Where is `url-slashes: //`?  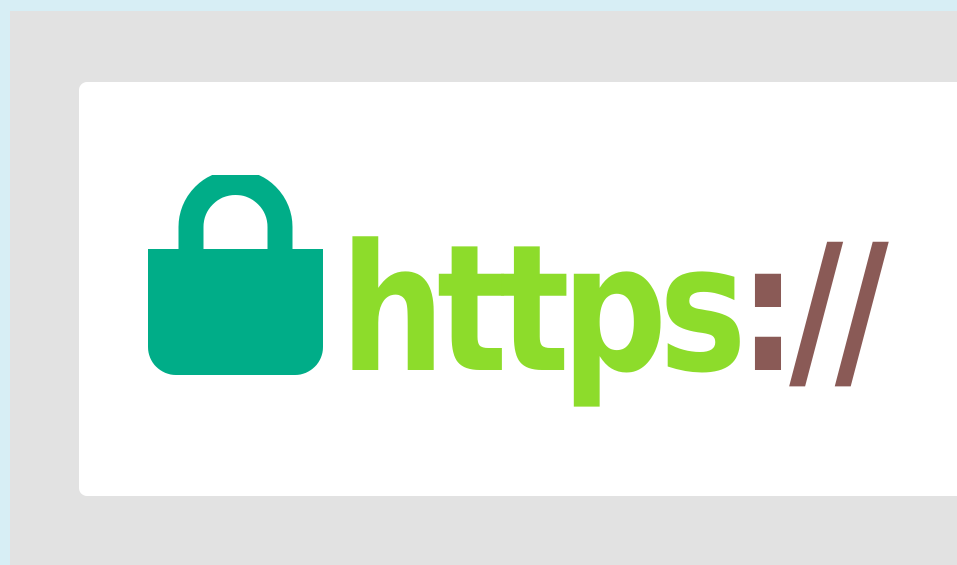 url-slashes: // is located at coordinates (839, 309).